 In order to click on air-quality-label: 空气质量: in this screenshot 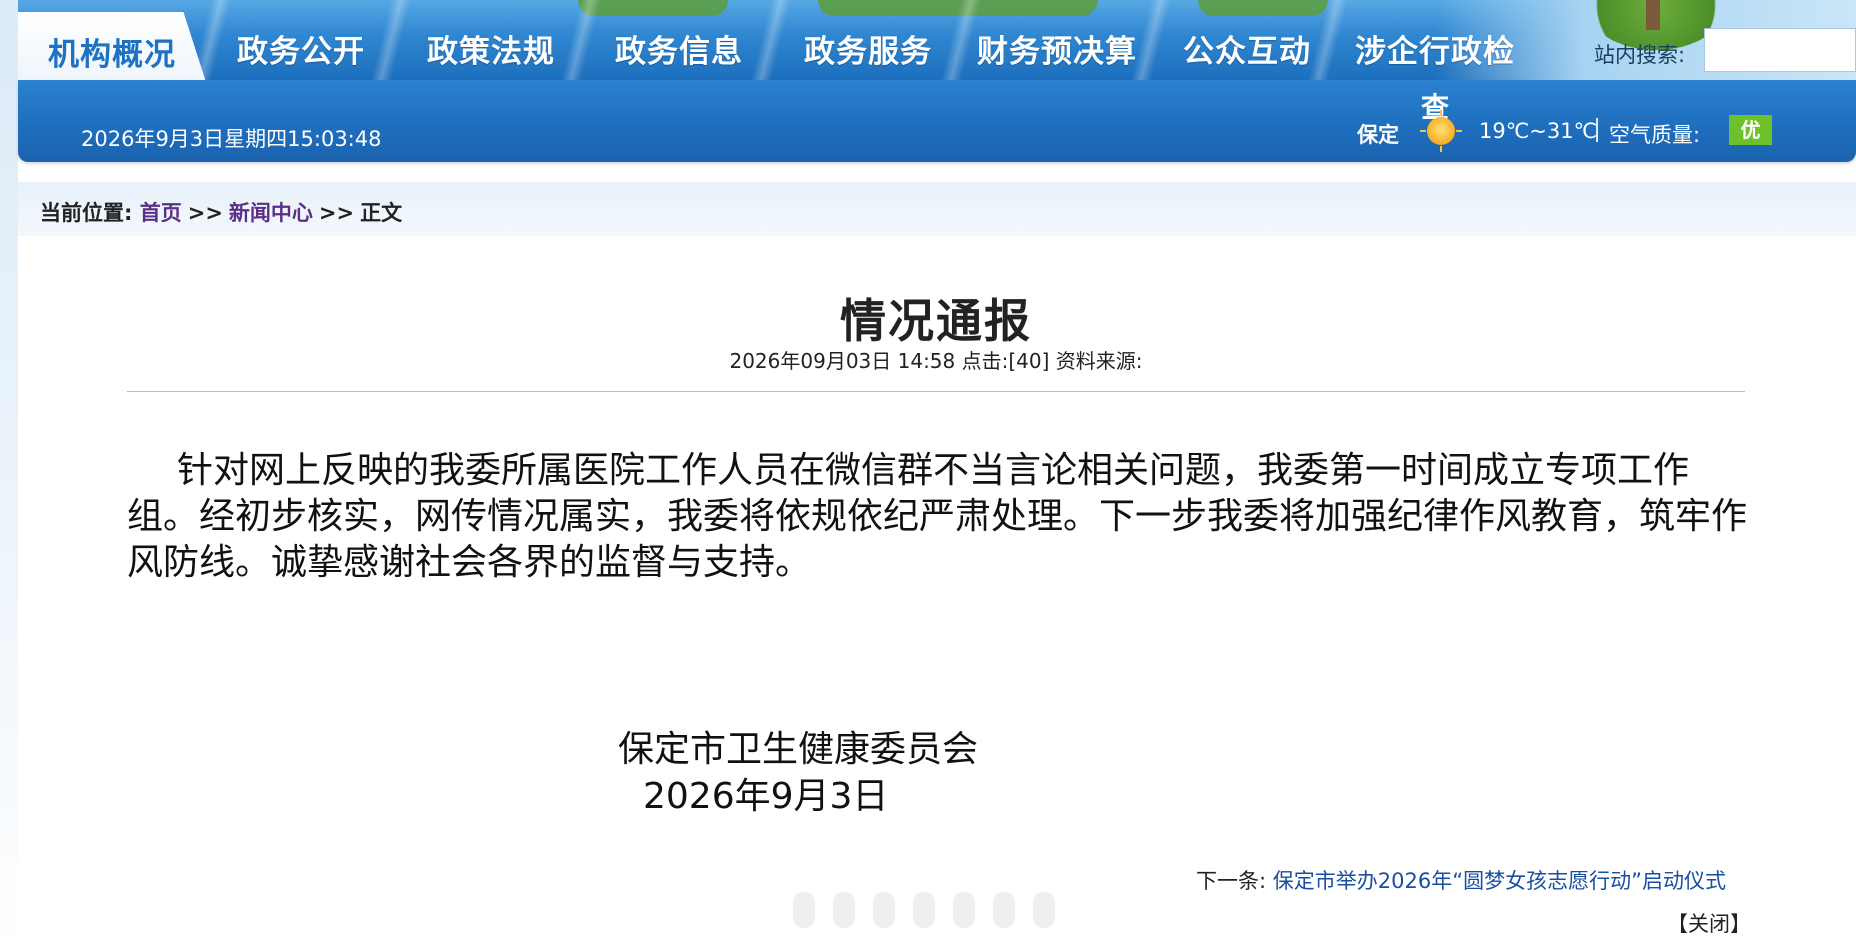, I will do `click(1655, 135)`.